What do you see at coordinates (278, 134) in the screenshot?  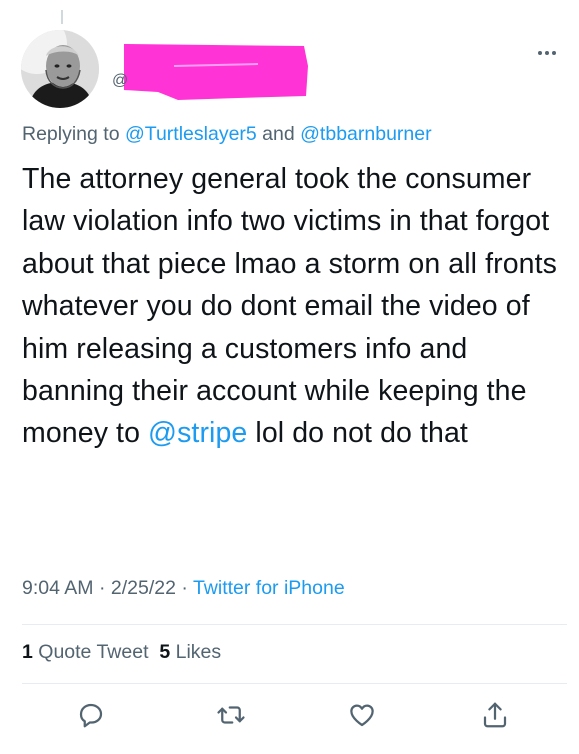 I see `replying-to-conjunction: and` at bounding box center [278, 134].